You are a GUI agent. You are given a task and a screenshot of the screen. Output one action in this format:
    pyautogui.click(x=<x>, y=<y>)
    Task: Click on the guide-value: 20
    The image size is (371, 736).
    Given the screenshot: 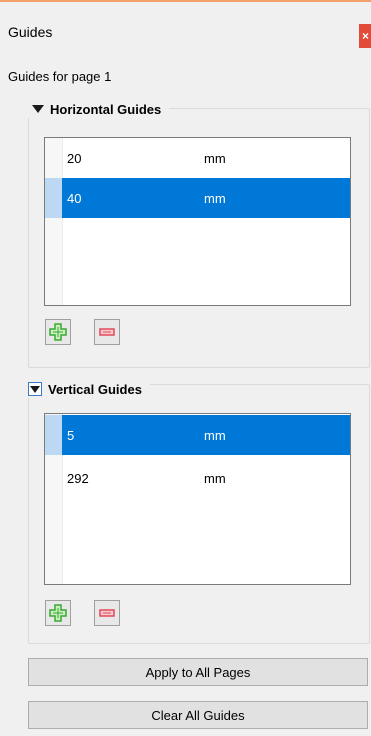 What is the action you would take?
    pyautogui.click(x=74, y=158)
    